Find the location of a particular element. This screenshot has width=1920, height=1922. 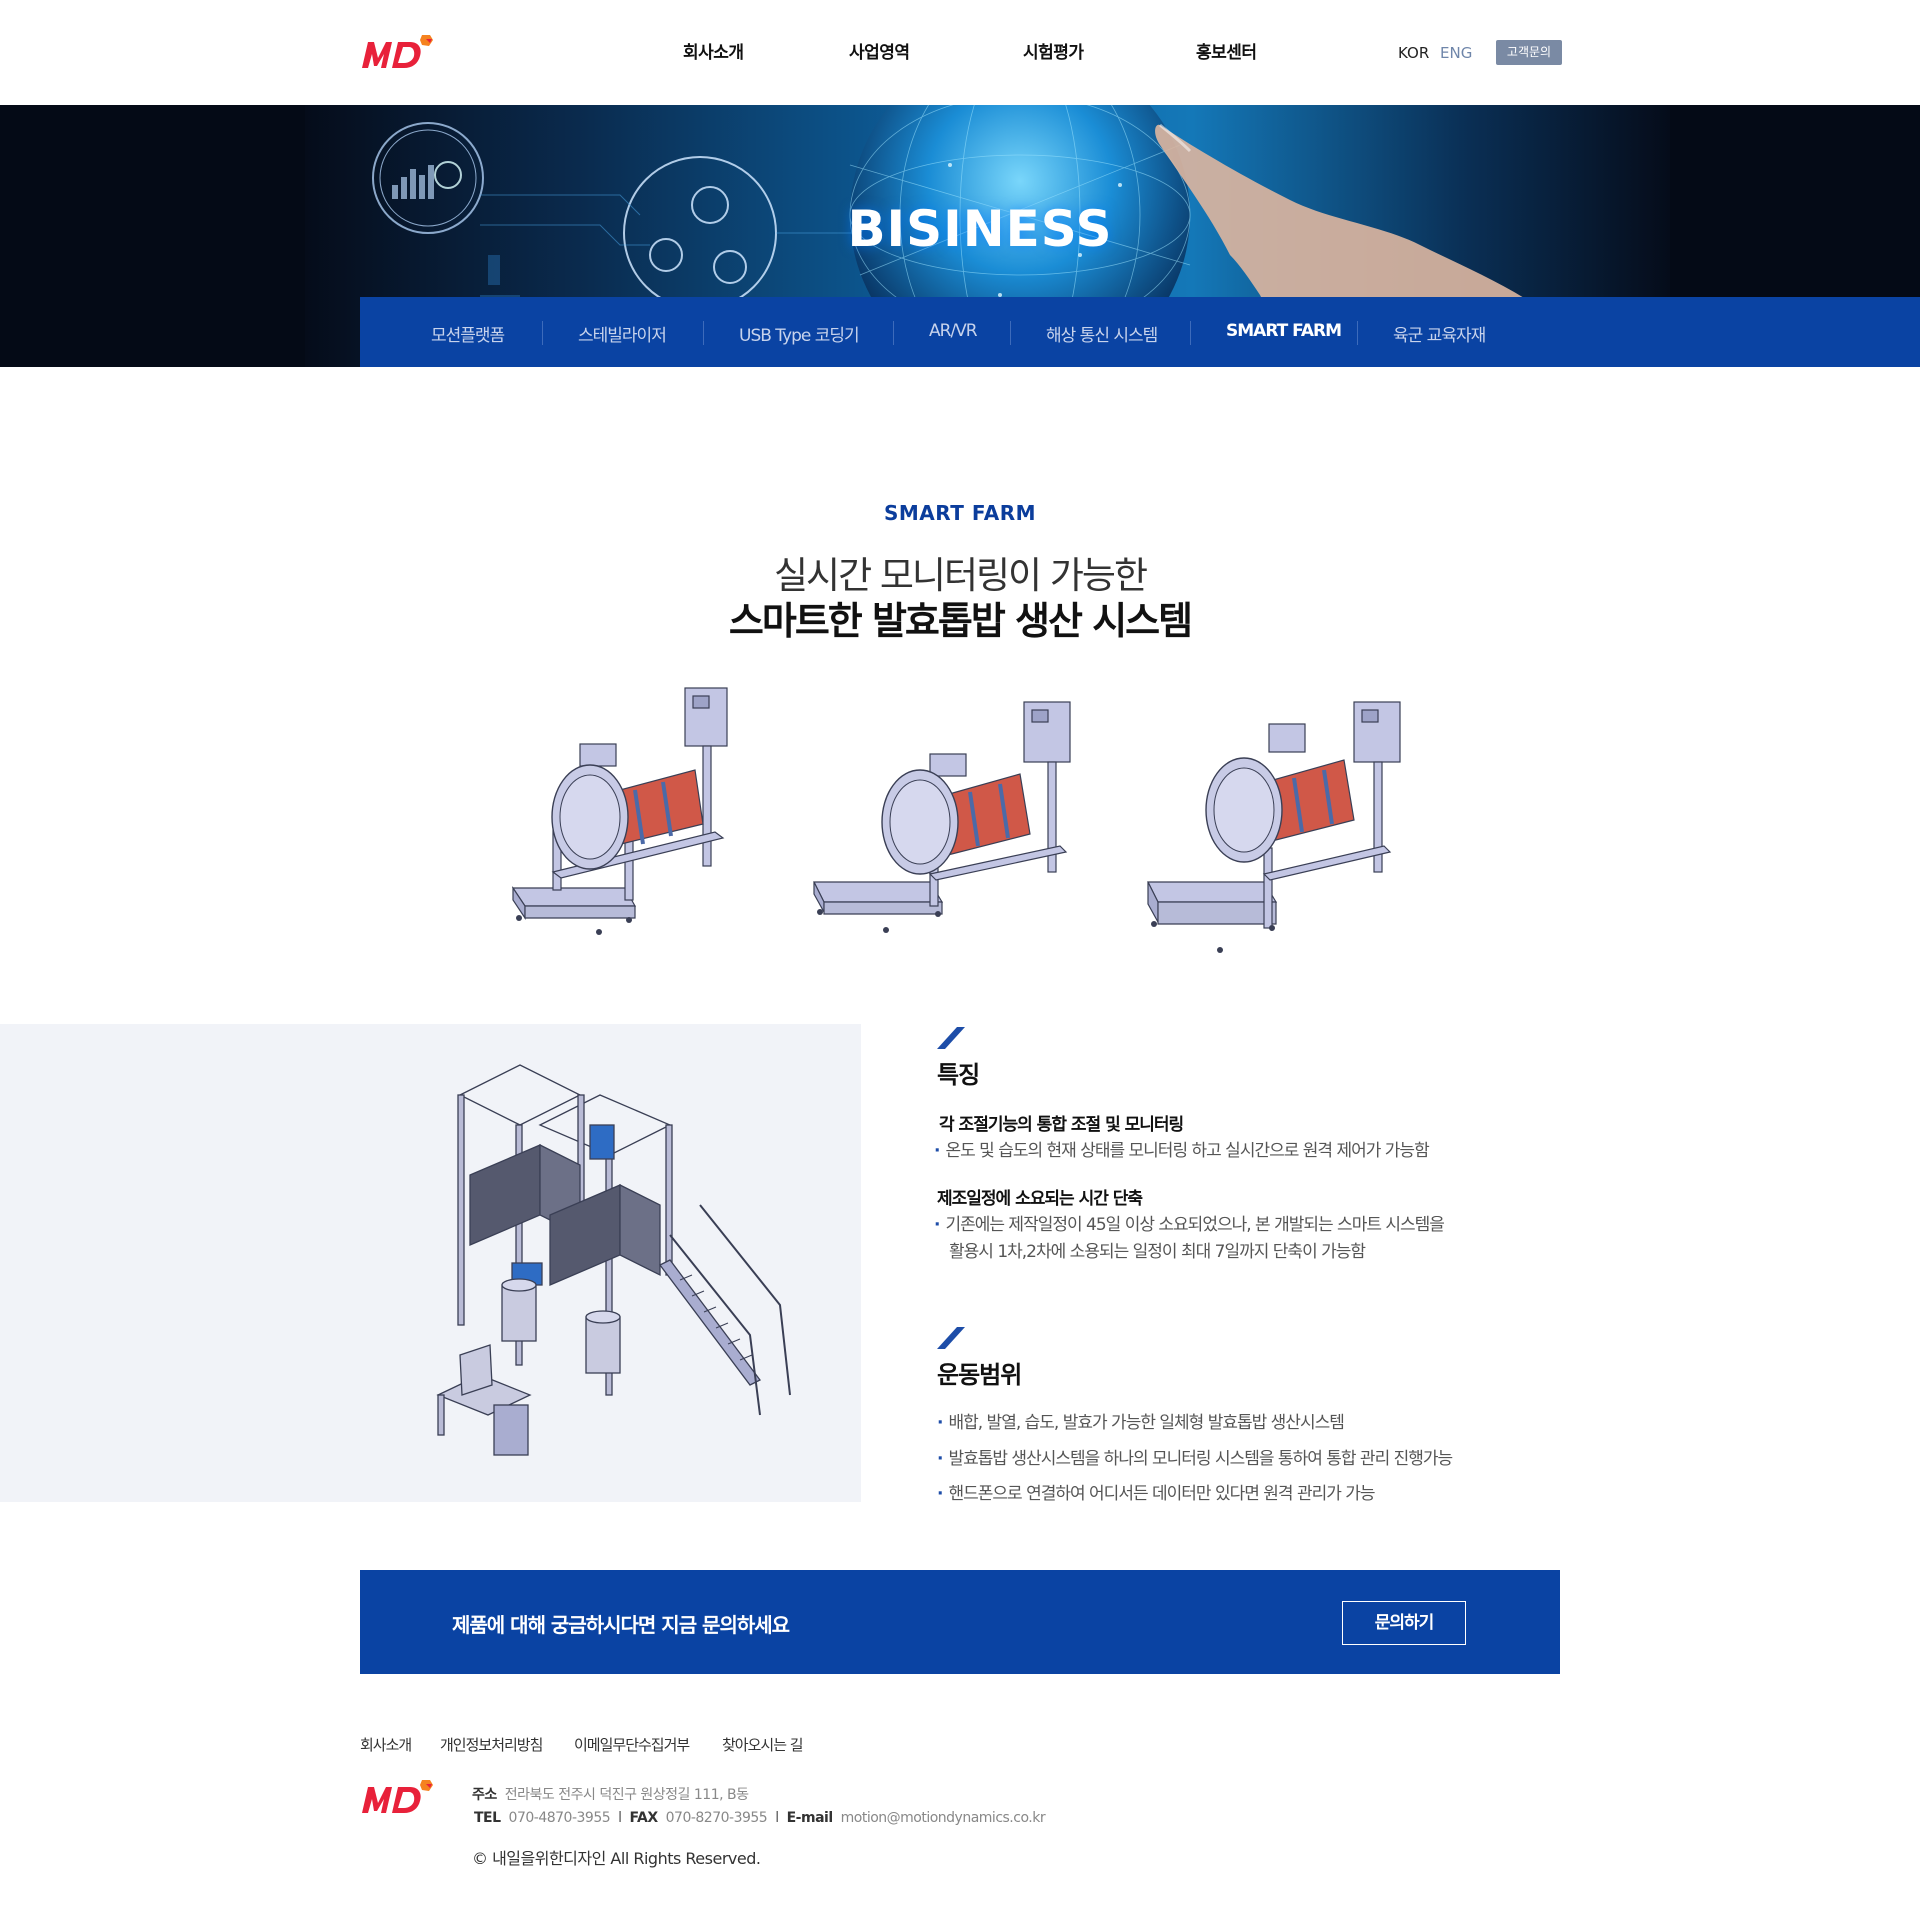

email-value: motion@motiondynamics.co.kr is located at coordinates (943, 1818).